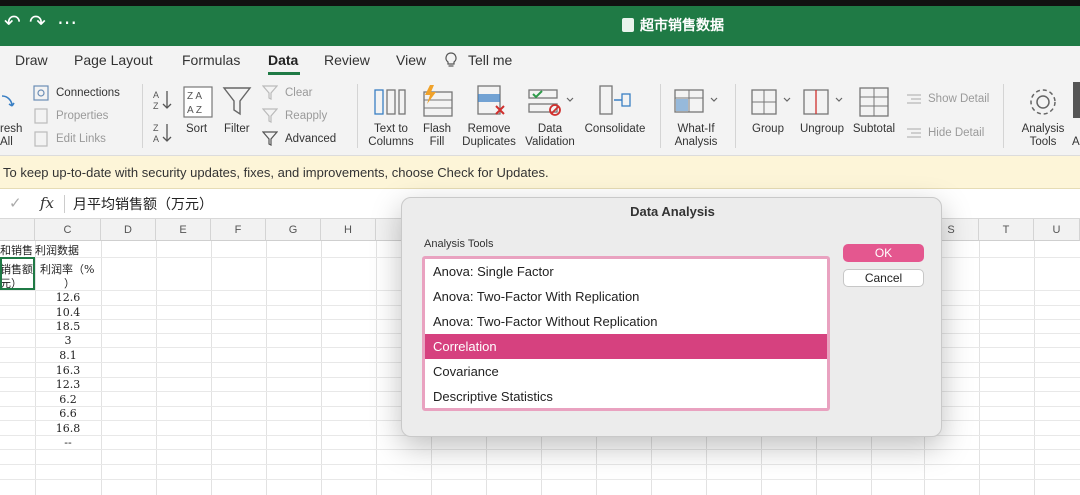  What do you see at coordinates (347, 60) in the screenshot?
I see `tab-review: Review` at bounding box center [347, 60].